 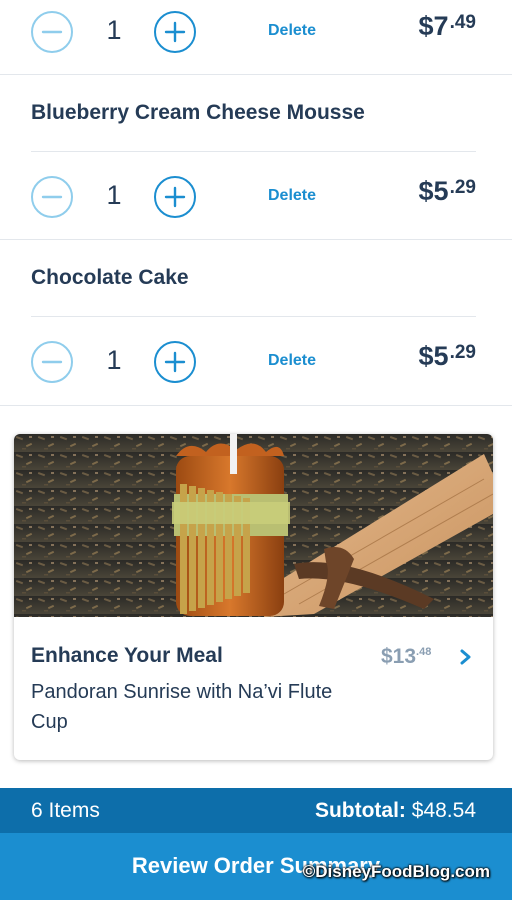 What do you see at coordinates (256, 33) in the screenshot?
I see `quantity-stepper: 1 Delete $7.49` at bounding box center [256, 33].